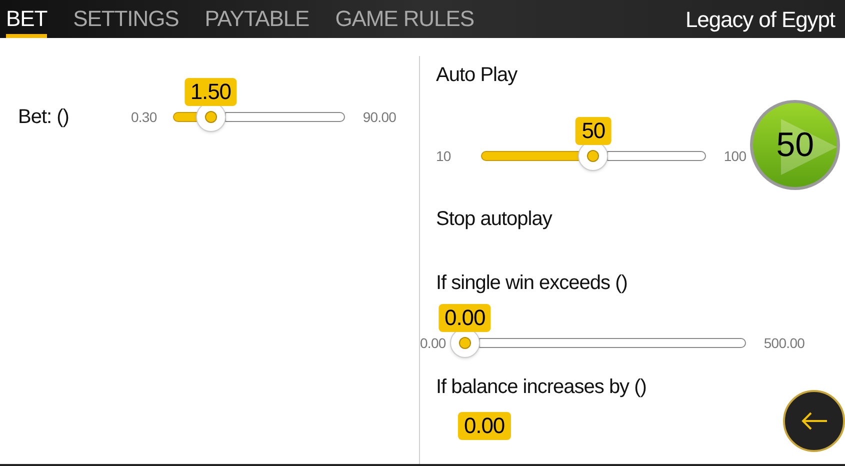  Describe the element at coordinates (477, 75) in the screenshot. I see `section-title: Auto Play` at that location.